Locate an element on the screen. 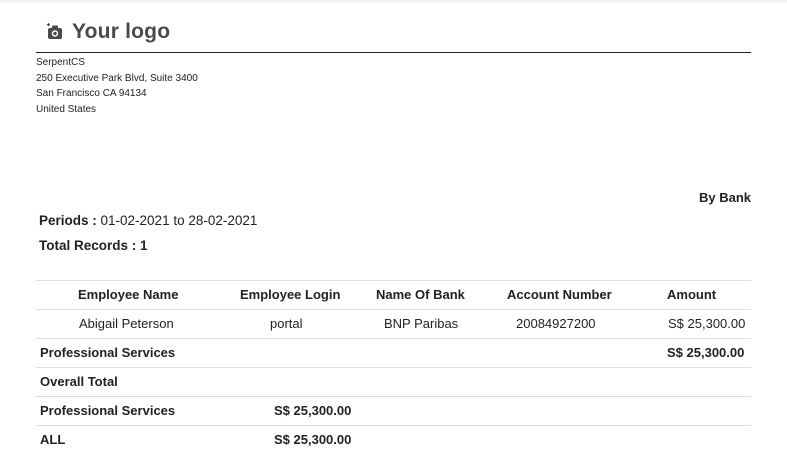 The width and height of the screenshot is (787, 467). total-records: Total Records : 1 is located at coordinates (93, 245).